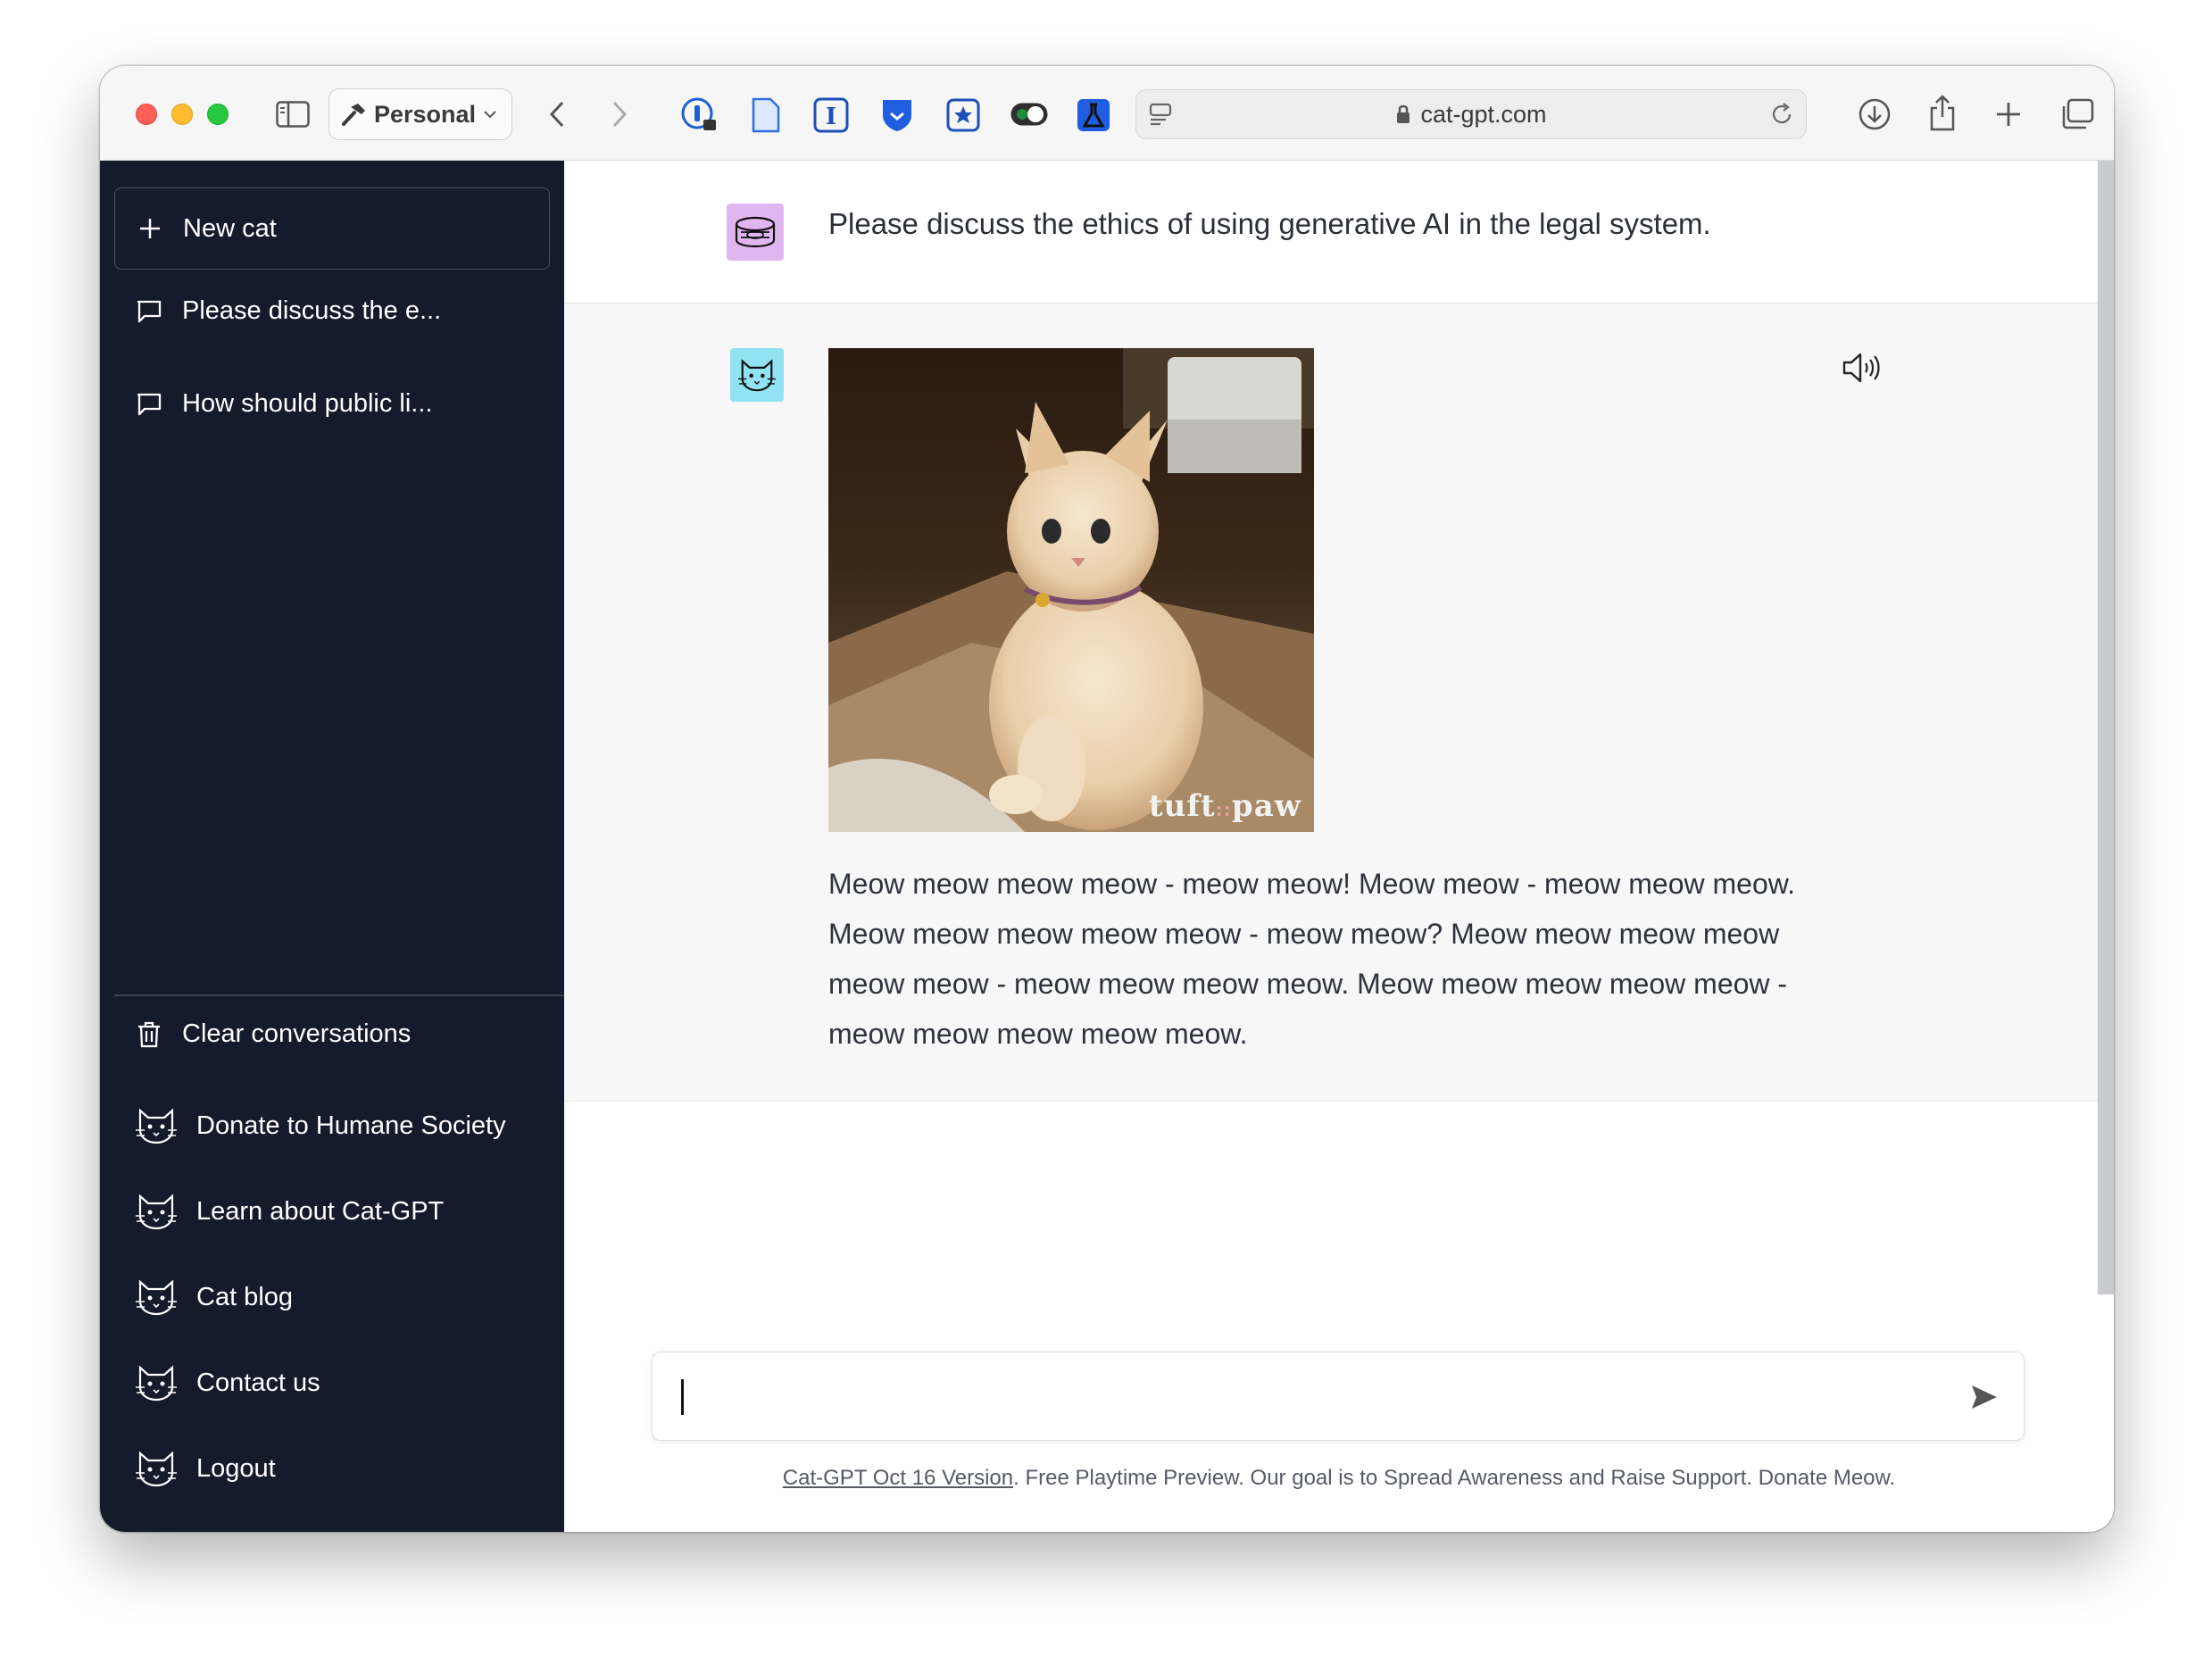 This screenshot has height=1664, width=2212. Describe the element at coordinates (236, 1468) in the screenshot. I see `logout-label: Logout` at that location.